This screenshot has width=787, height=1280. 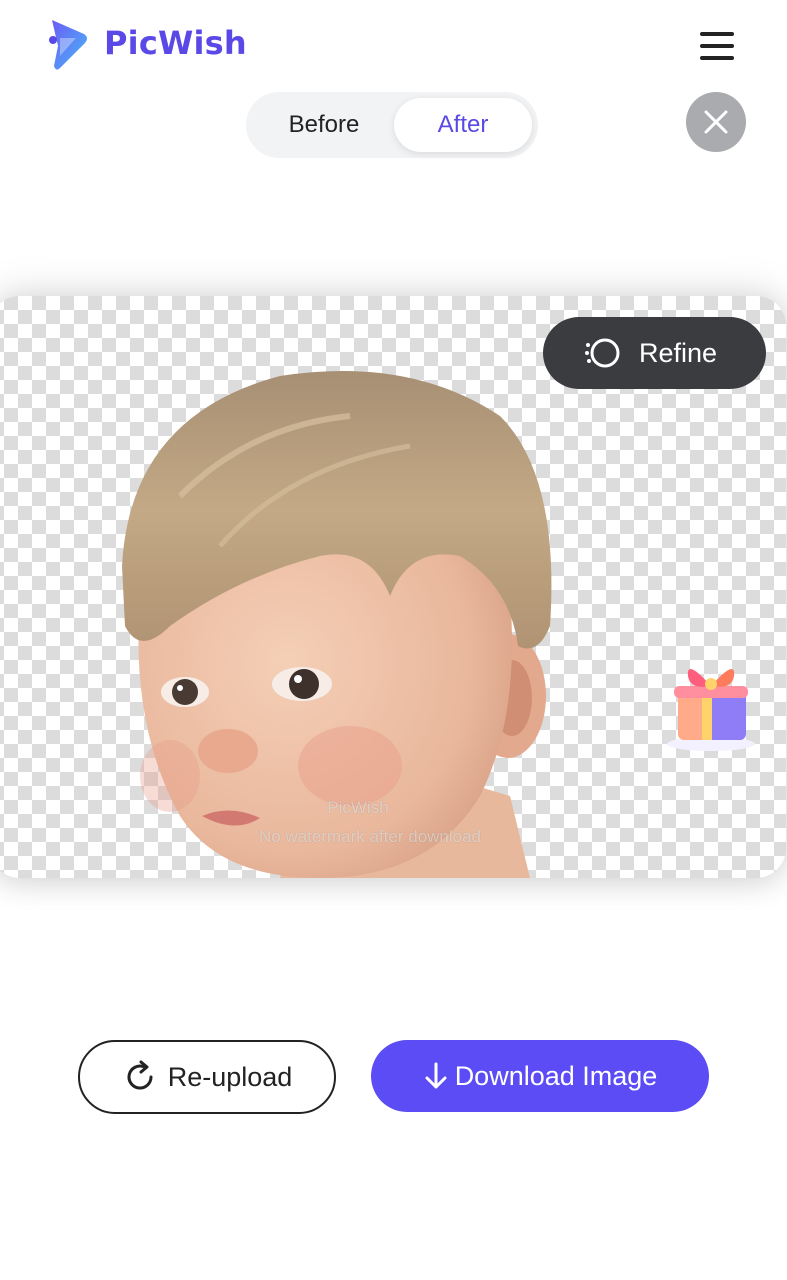 What do you see at coordinates (140, 1075) in the screenshot?
I see `refresh-icon` at bounding box center [140, 1075].